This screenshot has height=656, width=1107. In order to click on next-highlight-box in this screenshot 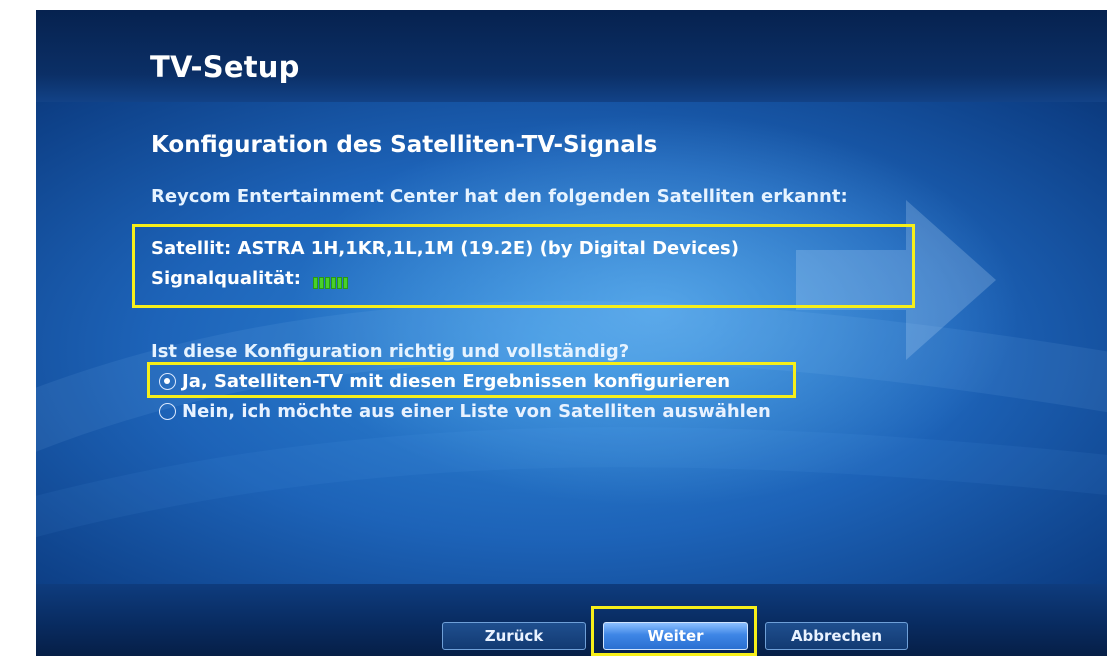, I will do `click(674, 631)`.